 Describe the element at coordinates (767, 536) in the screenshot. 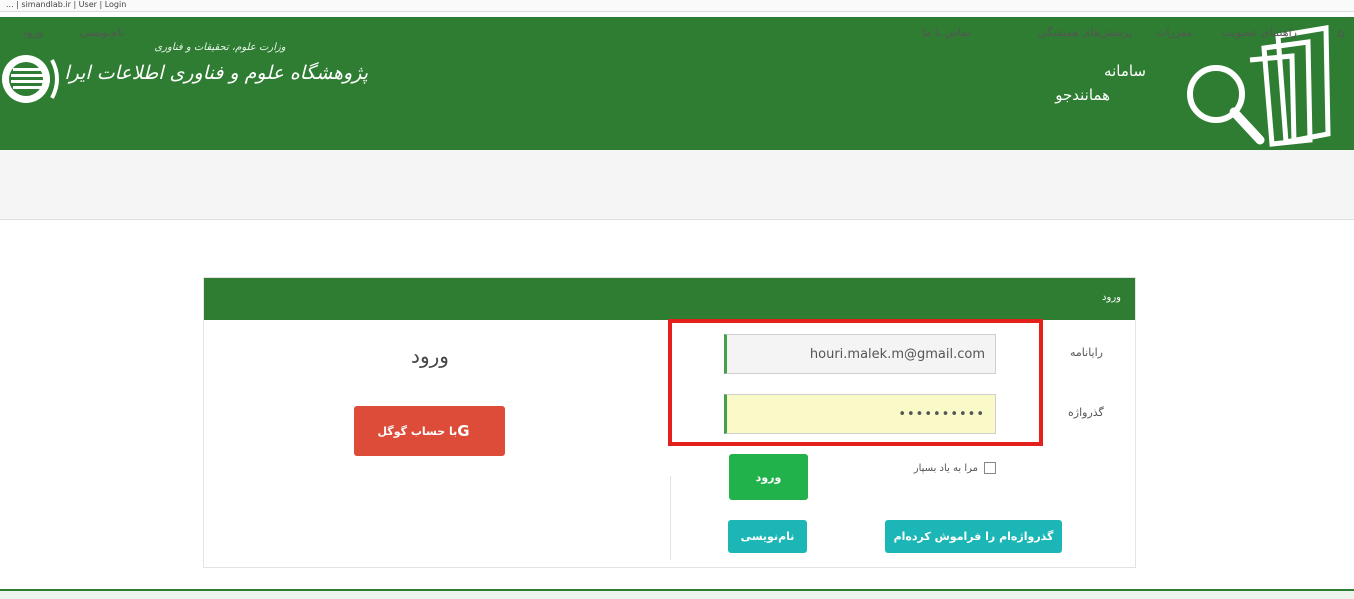

I see `signup-button: نام‌نویسی` at that location.